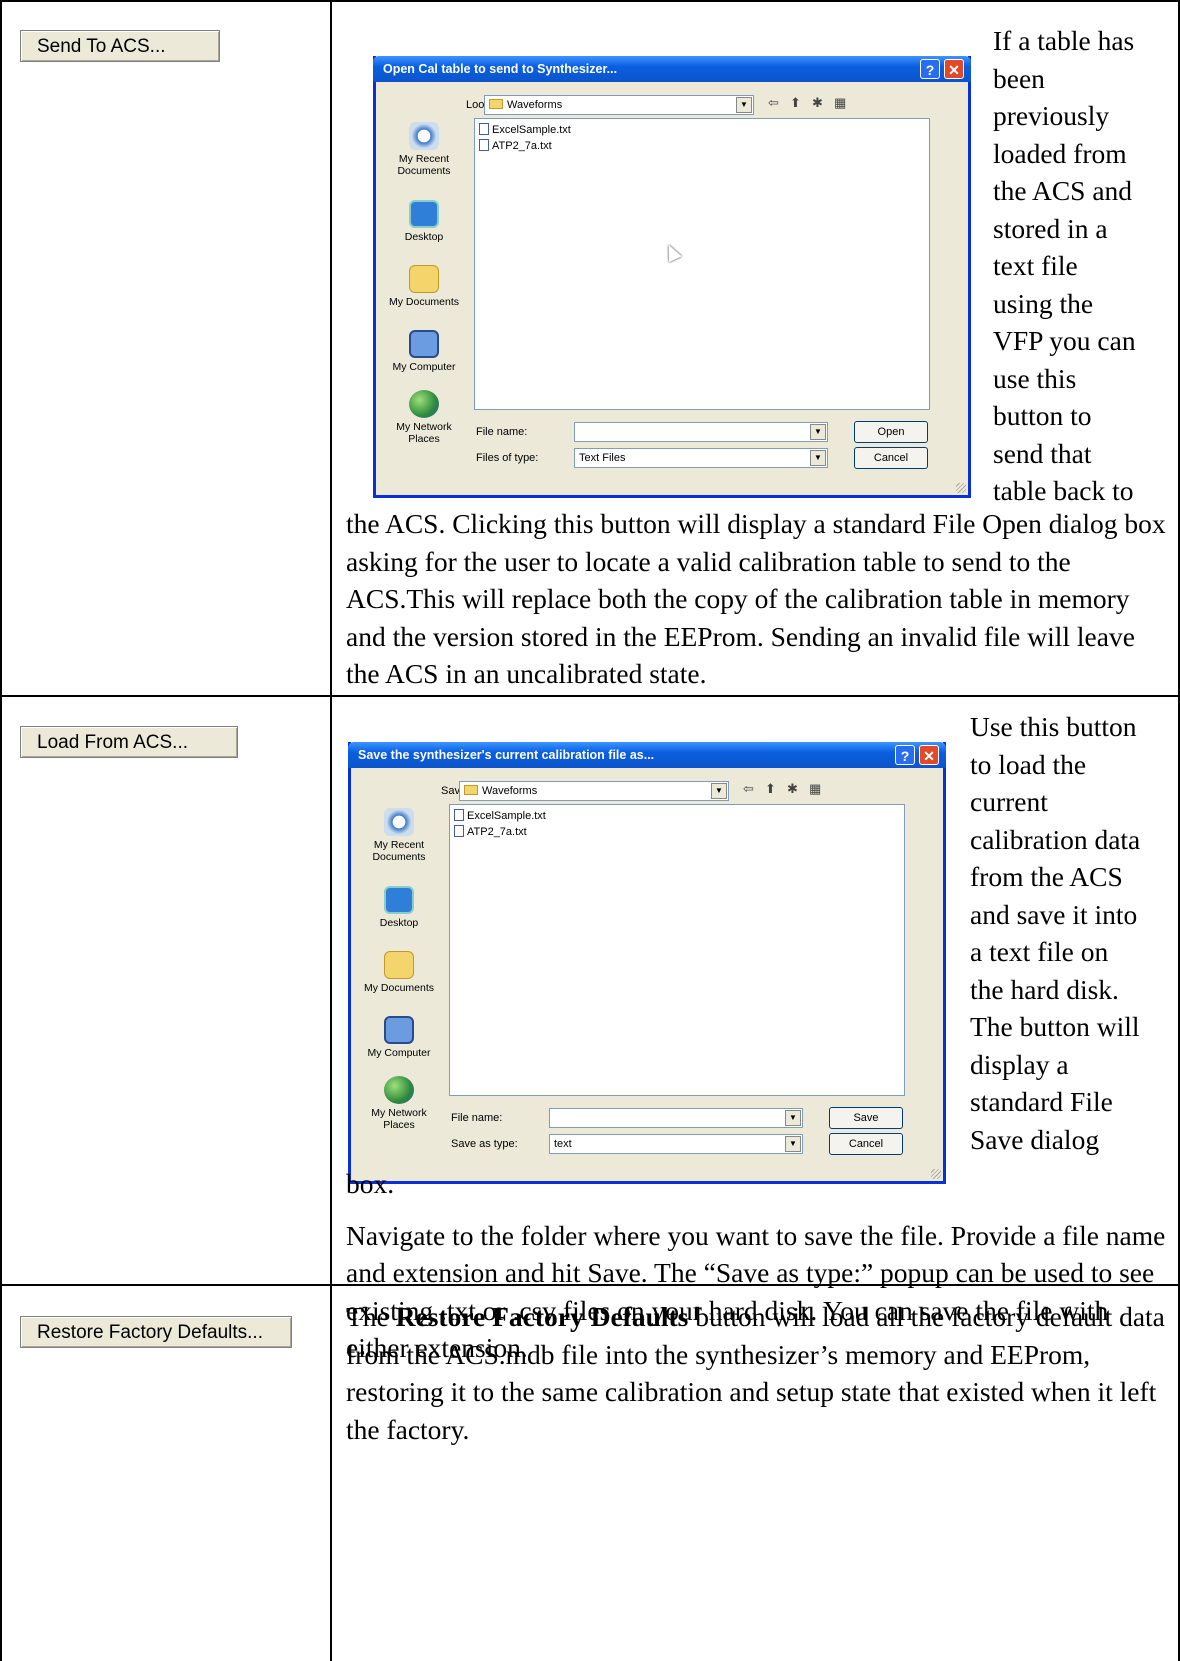  I want to click on text-line: a text file on, so click(1039, 951).